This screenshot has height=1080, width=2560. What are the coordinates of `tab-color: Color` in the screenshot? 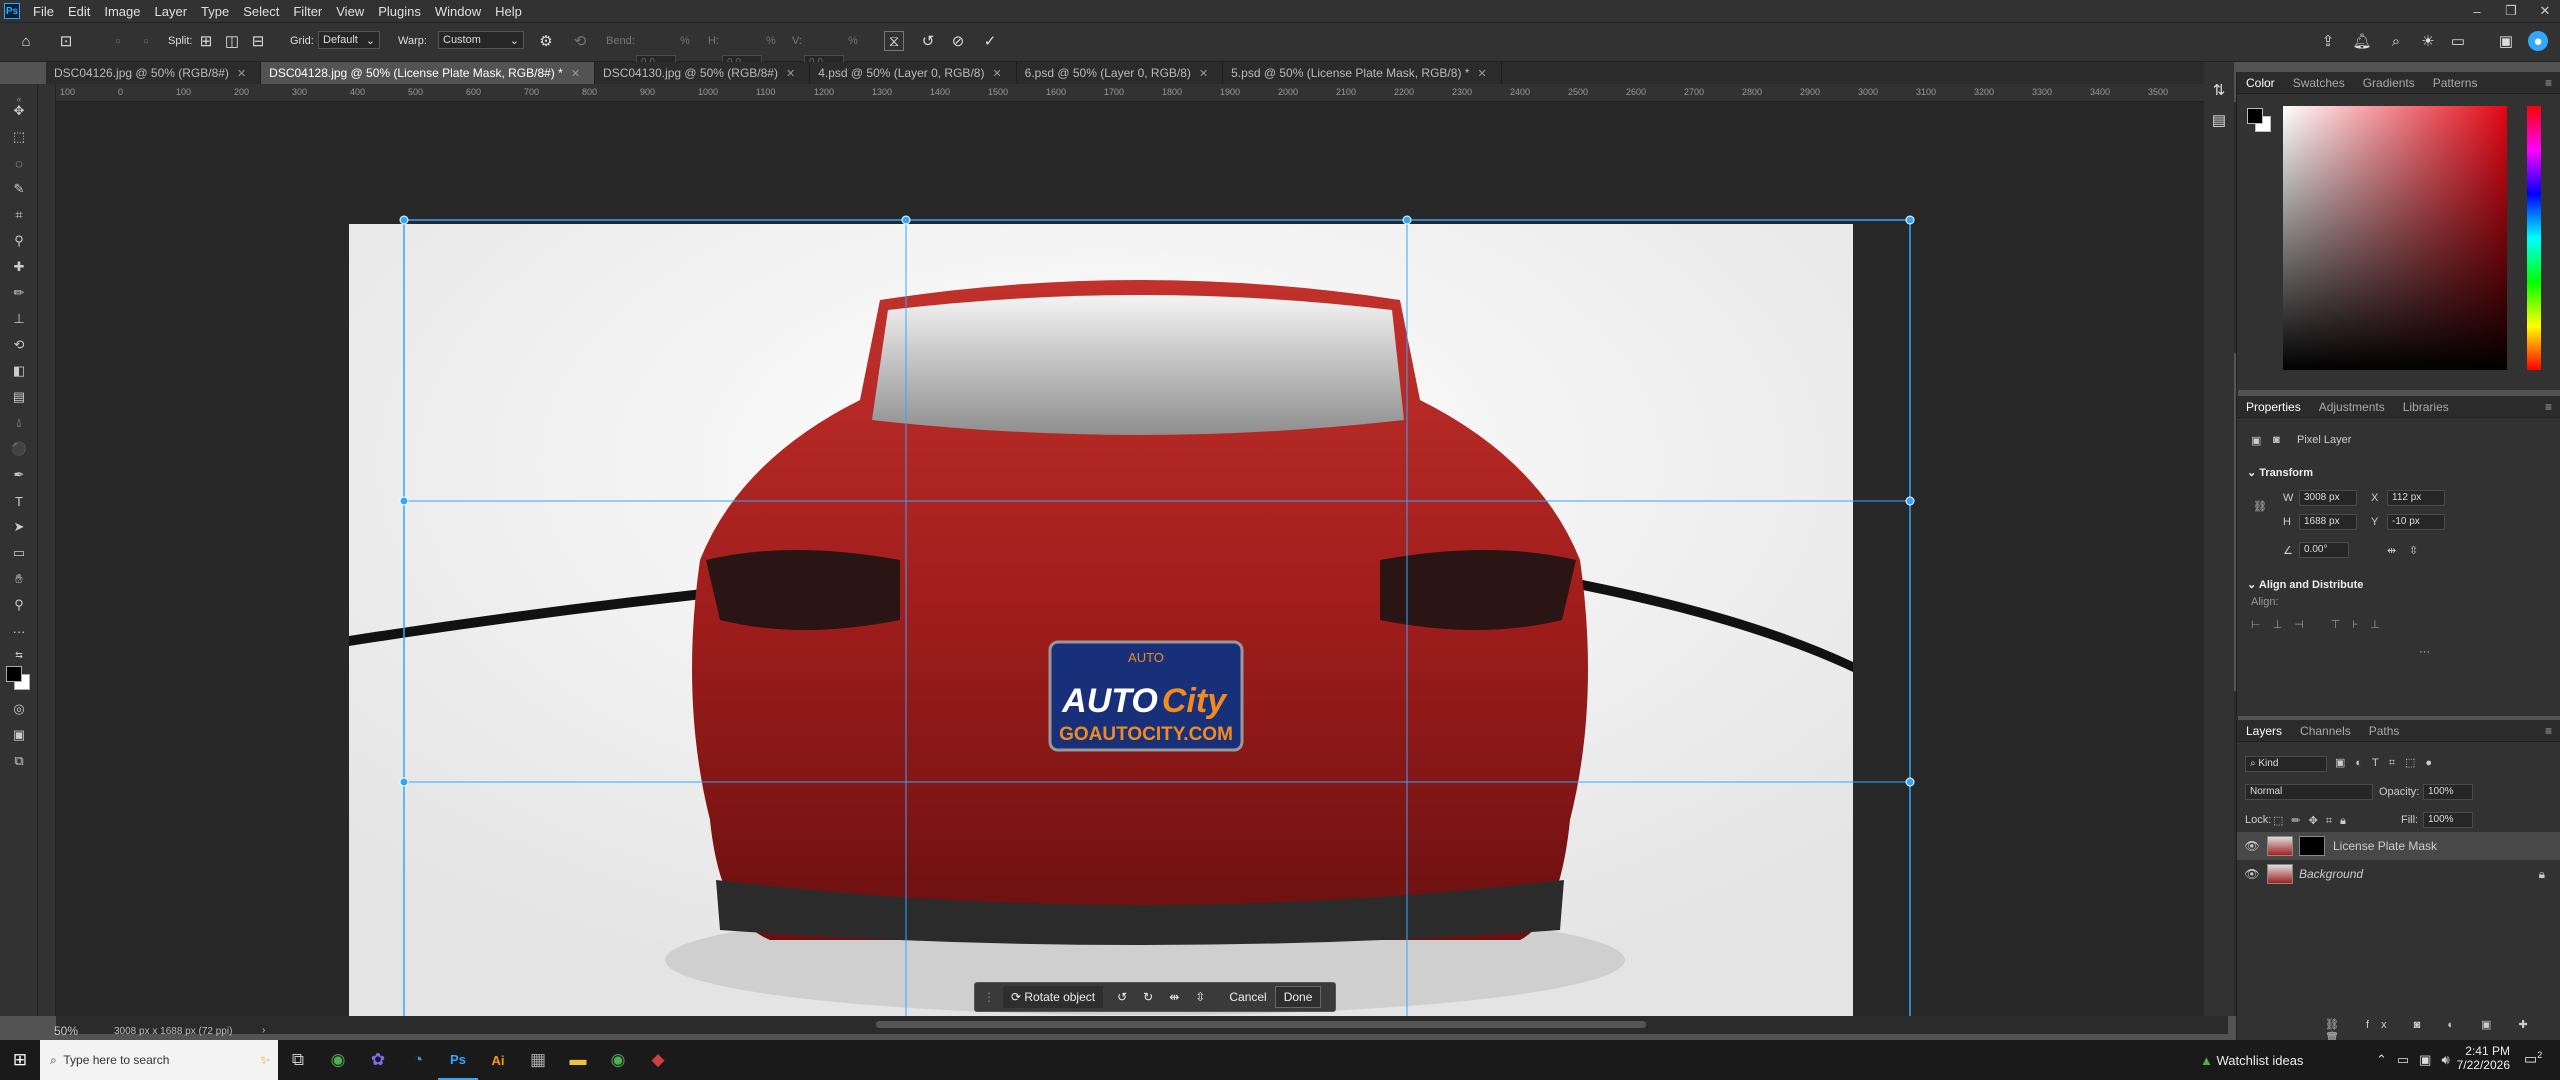 It's located at (2260, 83).